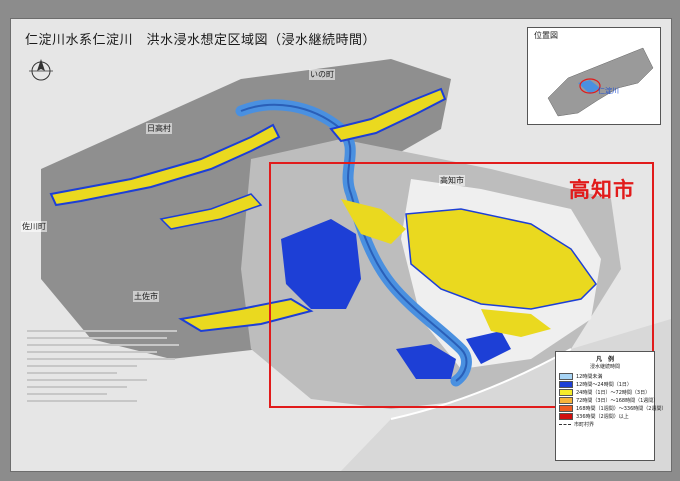 The width and height of the screenshot is (680, 481). Describe the element at coordinates (608, 91) in the screenshot. I see `inset-river-label: 仁淀川` at that location.